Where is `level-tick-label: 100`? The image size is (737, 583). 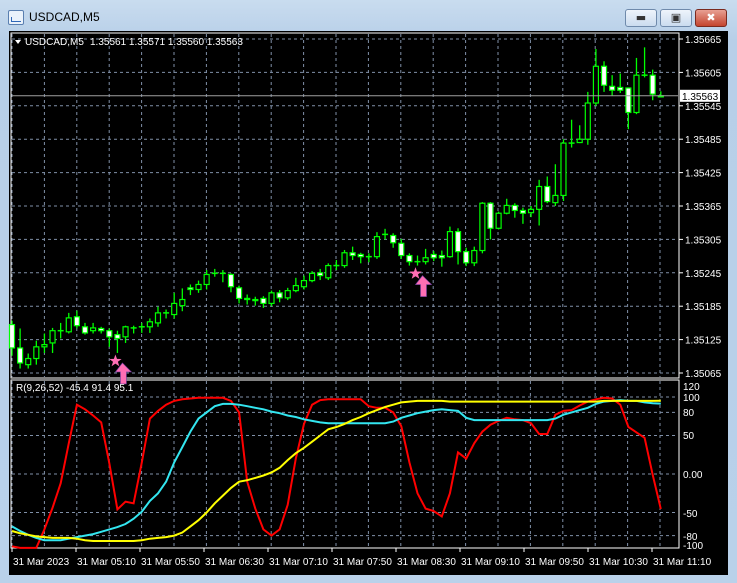
level-tick-label: 100 is located at coordinates (691, 398).